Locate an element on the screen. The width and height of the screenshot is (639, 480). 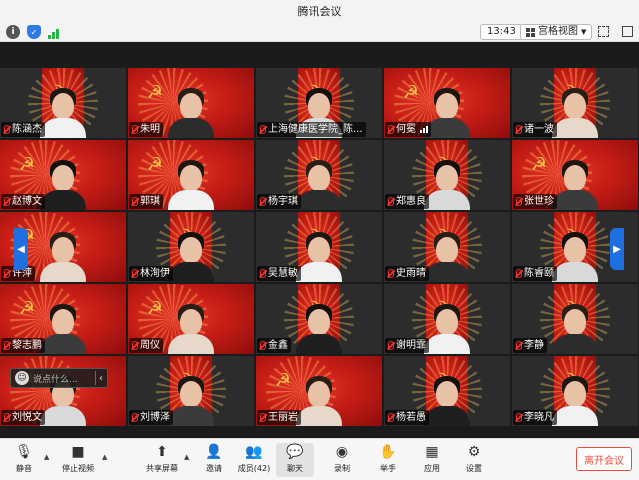
participant-name-tag: 史雨晴 is located at coordinates (407, 273).